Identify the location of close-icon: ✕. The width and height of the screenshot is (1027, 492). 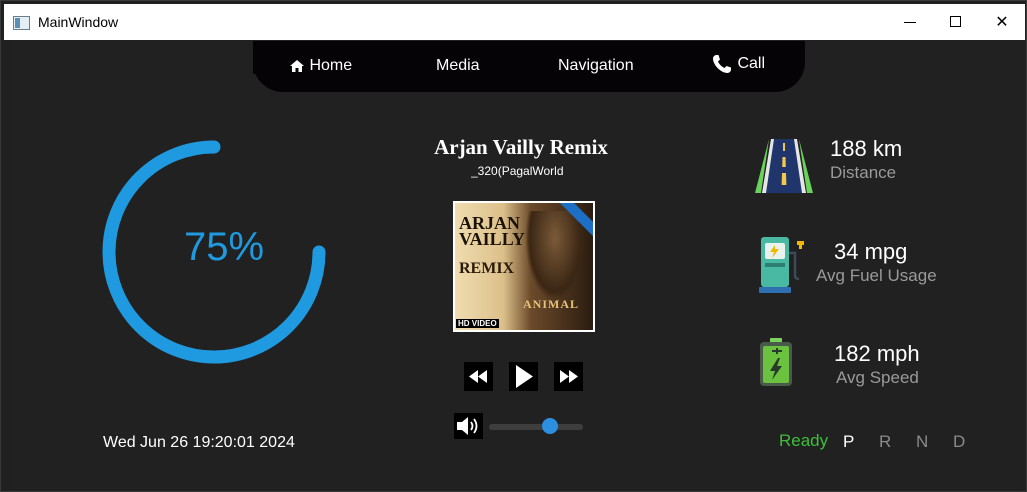
(1002, 21).